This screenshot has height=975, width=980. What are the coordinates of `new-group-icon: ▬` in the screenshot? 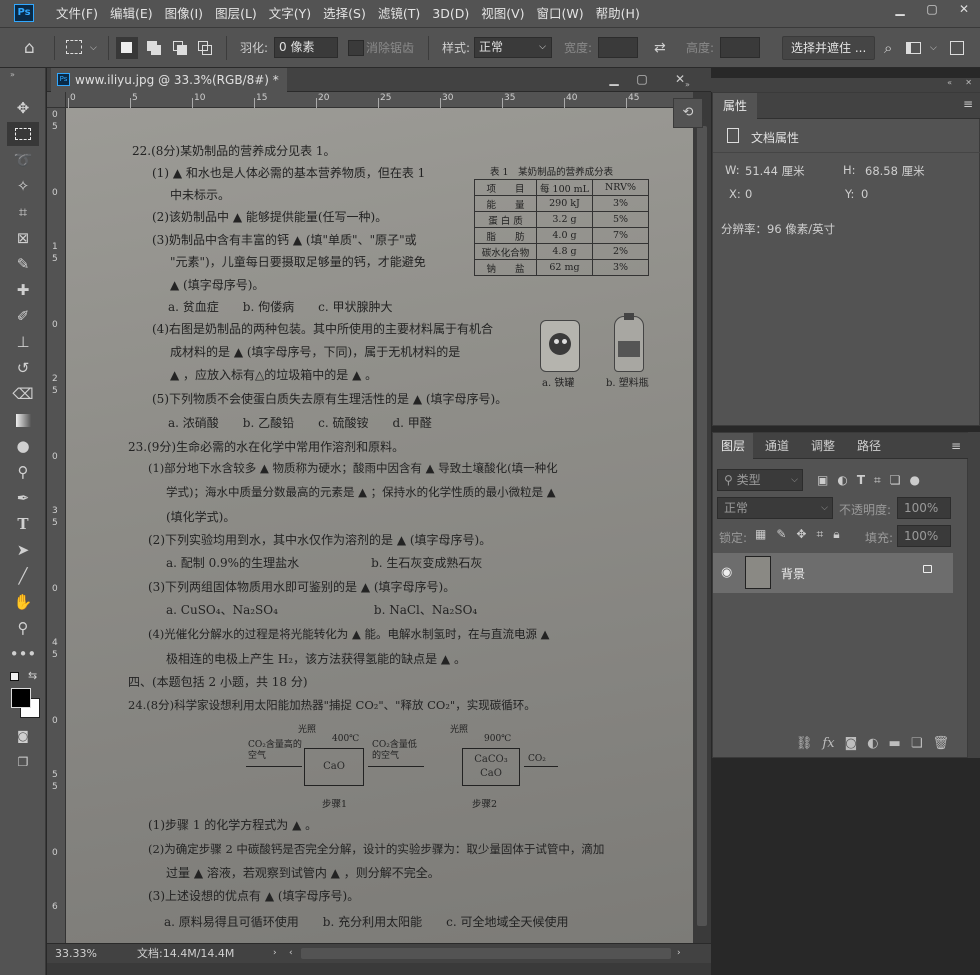 It's located at (895, 743).